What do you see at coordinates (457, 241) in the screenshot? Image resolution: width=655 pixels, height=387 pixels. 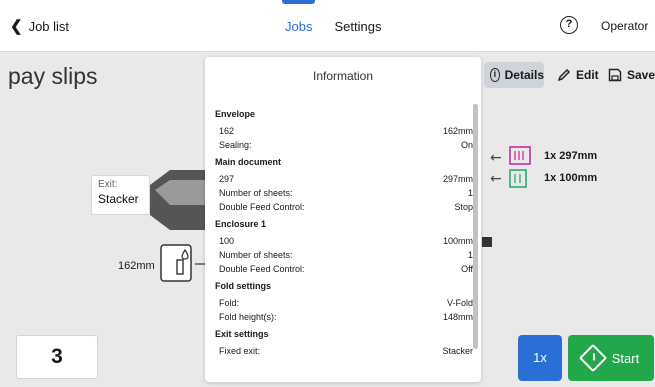 I see `info-row-value: 100mm` at bounding box center [457, 241].